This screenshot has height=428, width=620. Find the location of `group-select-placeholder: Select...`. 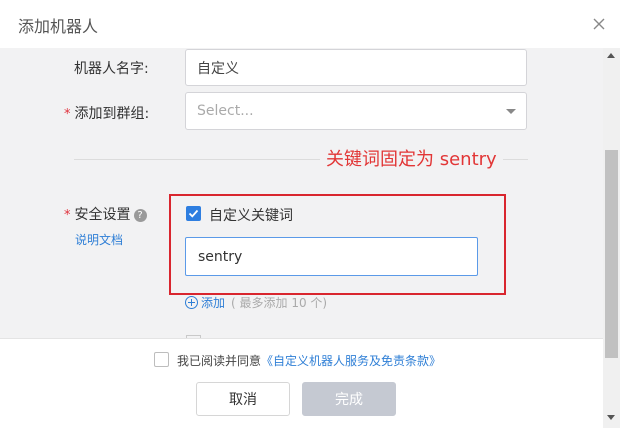

group-select-placeholder: Select... is located at coordinates (225, 111).